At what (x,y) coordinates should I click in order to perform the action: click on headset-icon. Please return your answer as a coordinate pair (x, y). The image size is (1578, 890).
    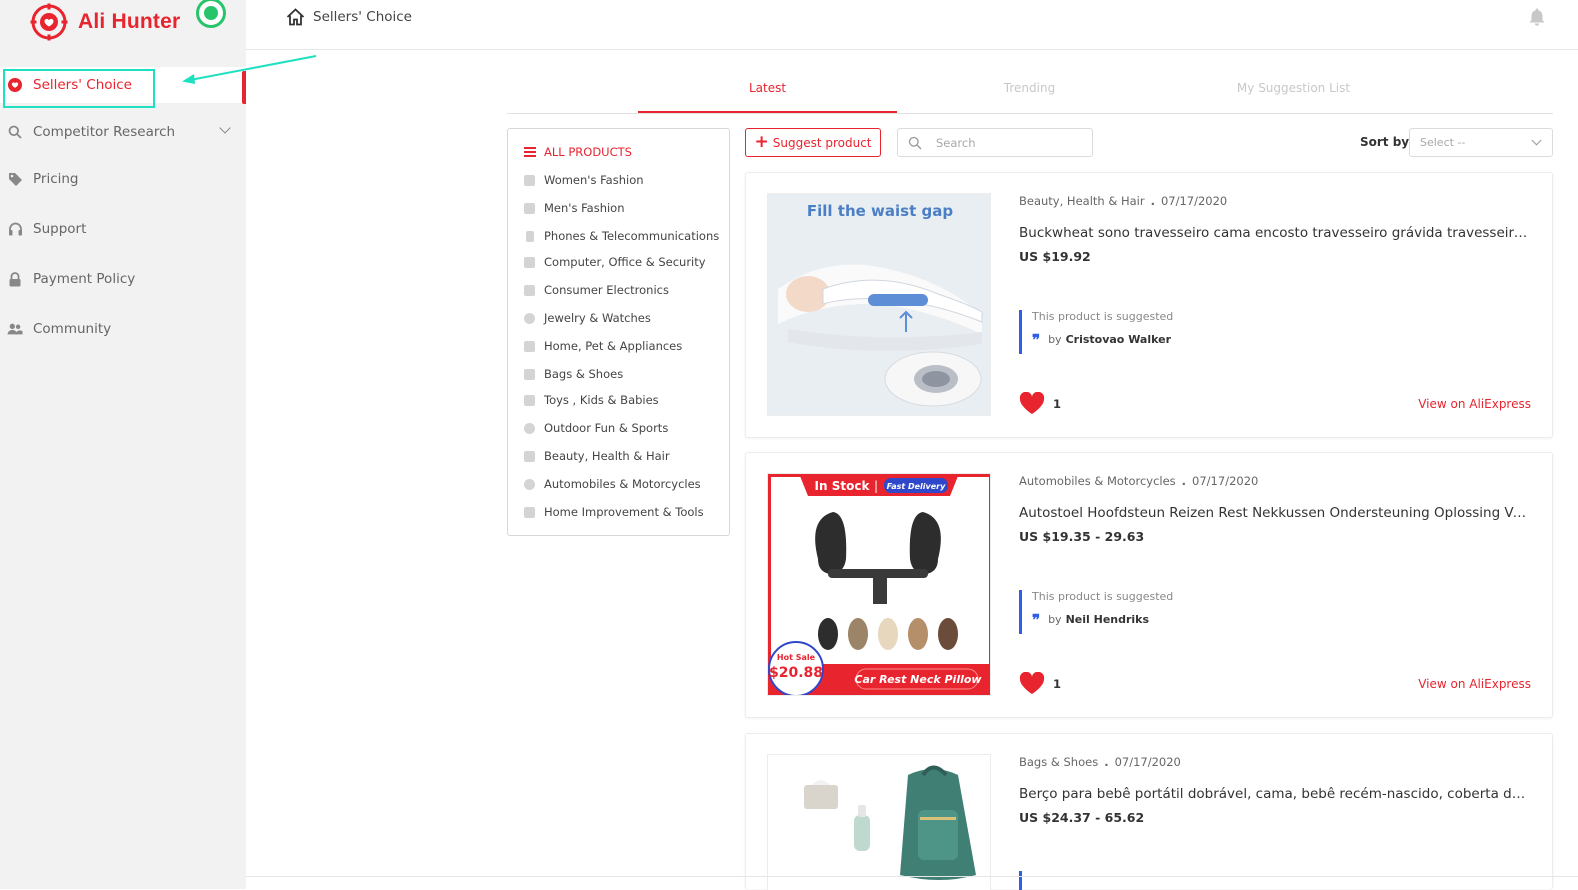
    Looking at the image, I should click on (15, 229).